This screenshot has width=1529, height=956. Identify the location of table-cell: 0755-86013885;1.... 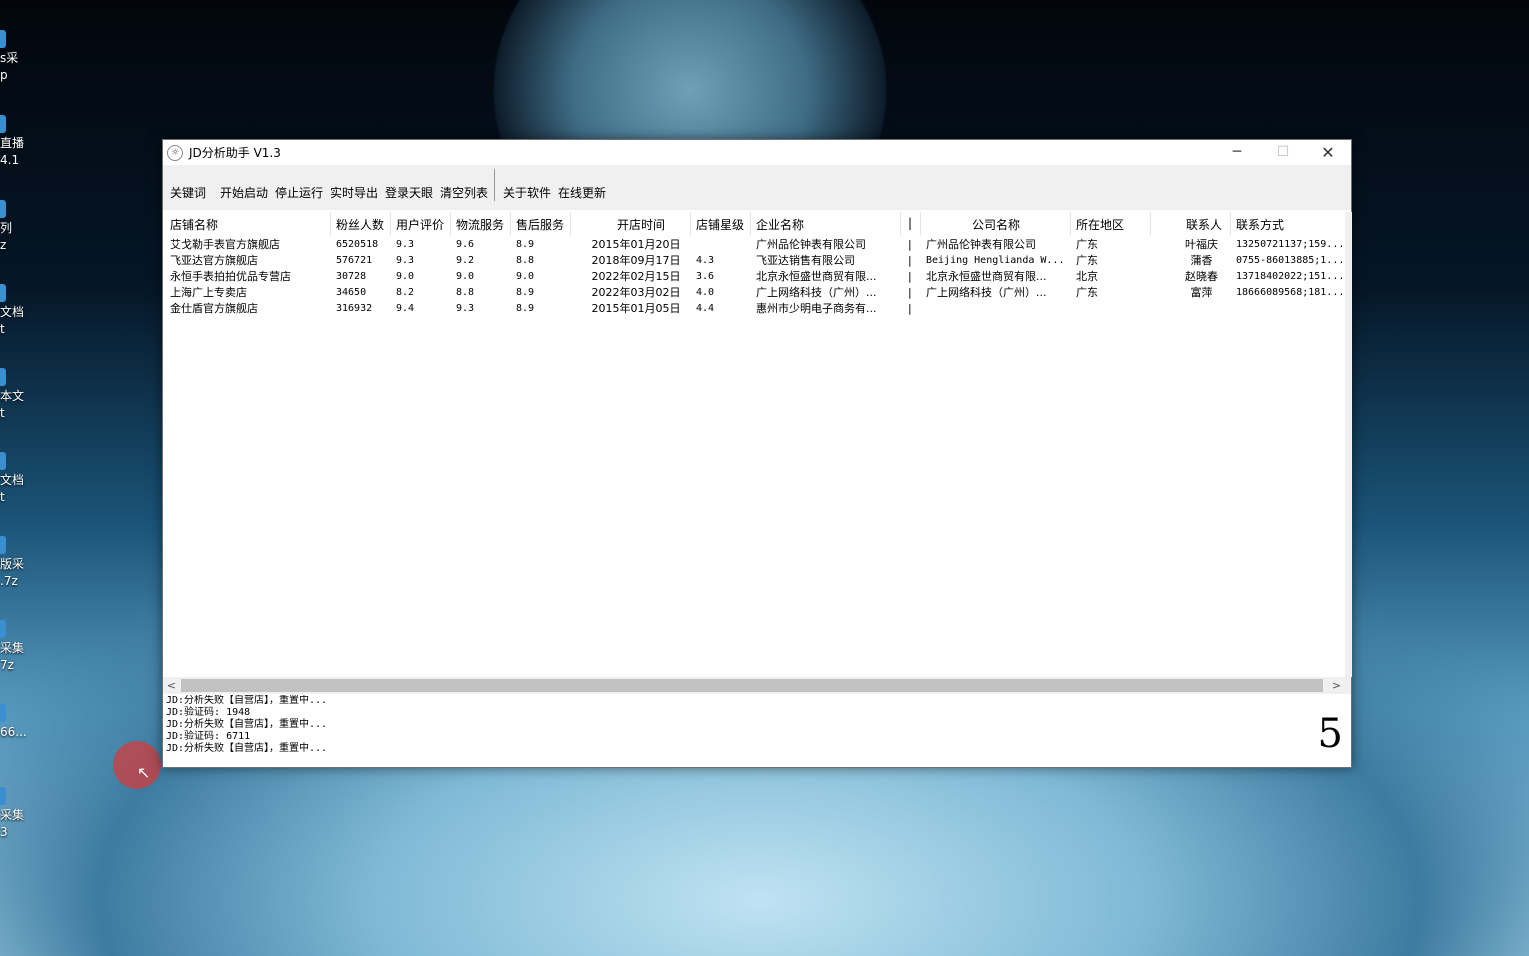
(1290, 260).